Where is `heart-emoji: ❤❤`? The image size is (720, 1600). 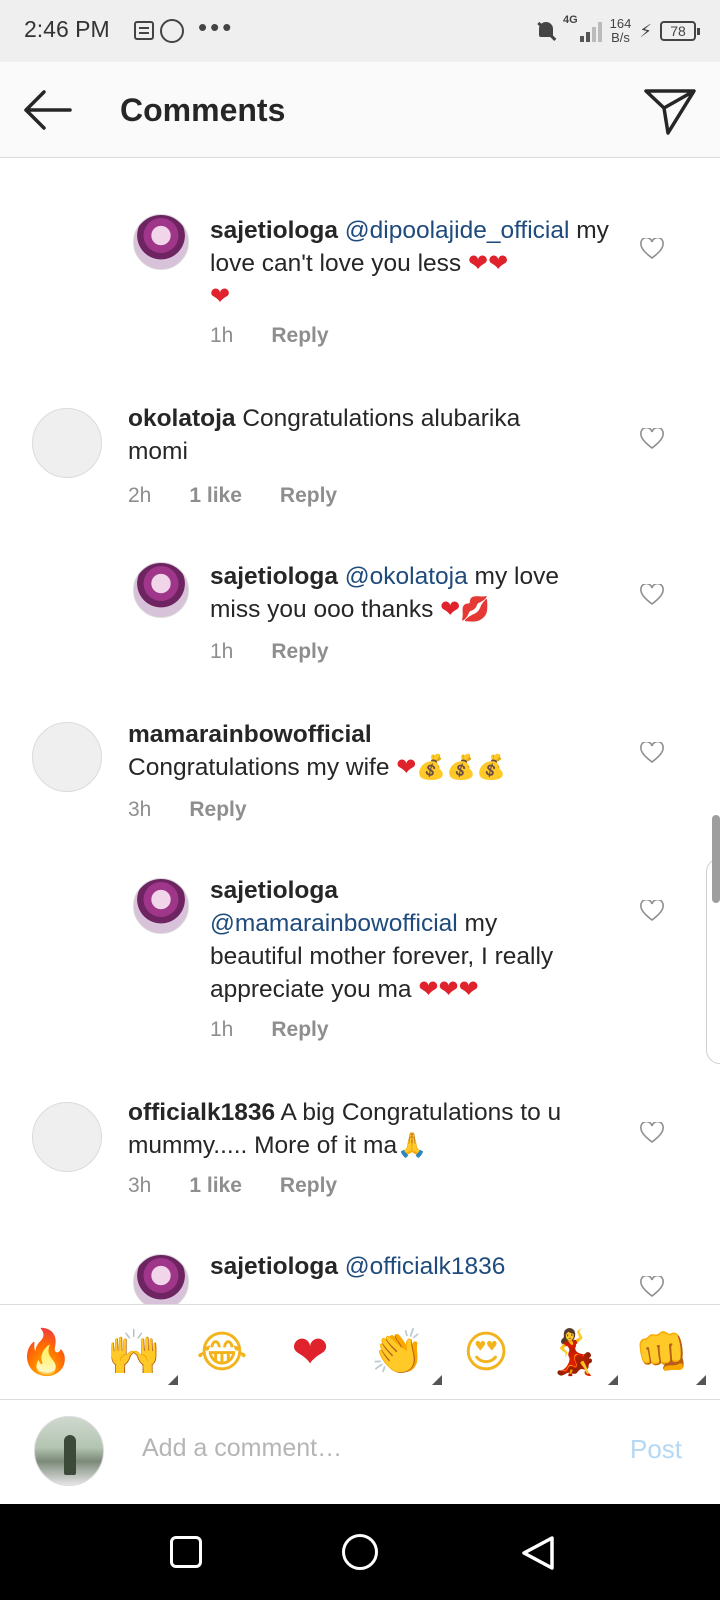 heart-emoji: ❤❤ is located at coordinates (488, 263).